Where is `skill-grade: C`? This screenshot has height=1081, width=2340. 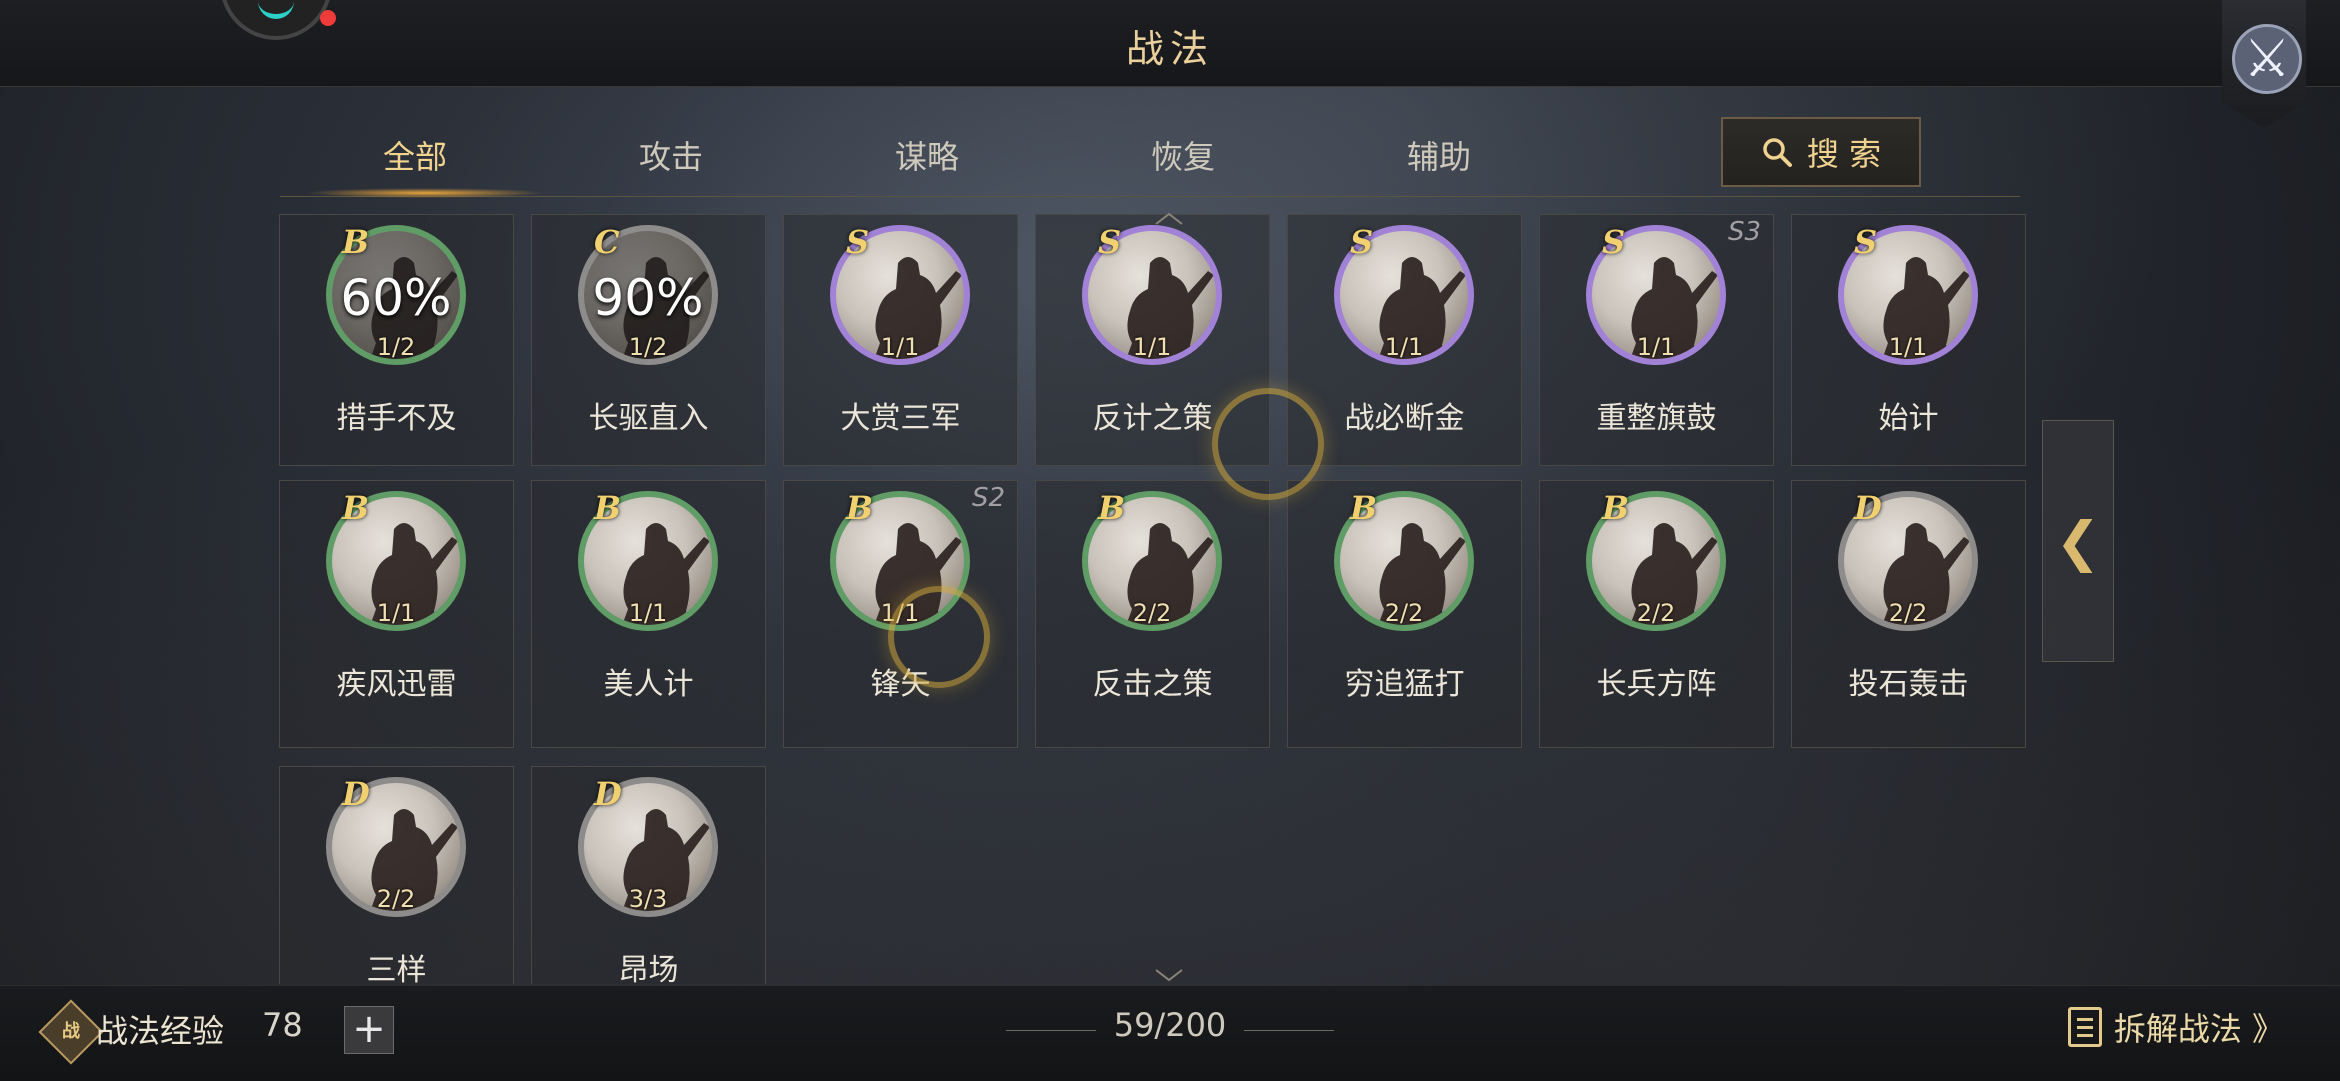
skill-grade: C is located at coordinates (607, 242).